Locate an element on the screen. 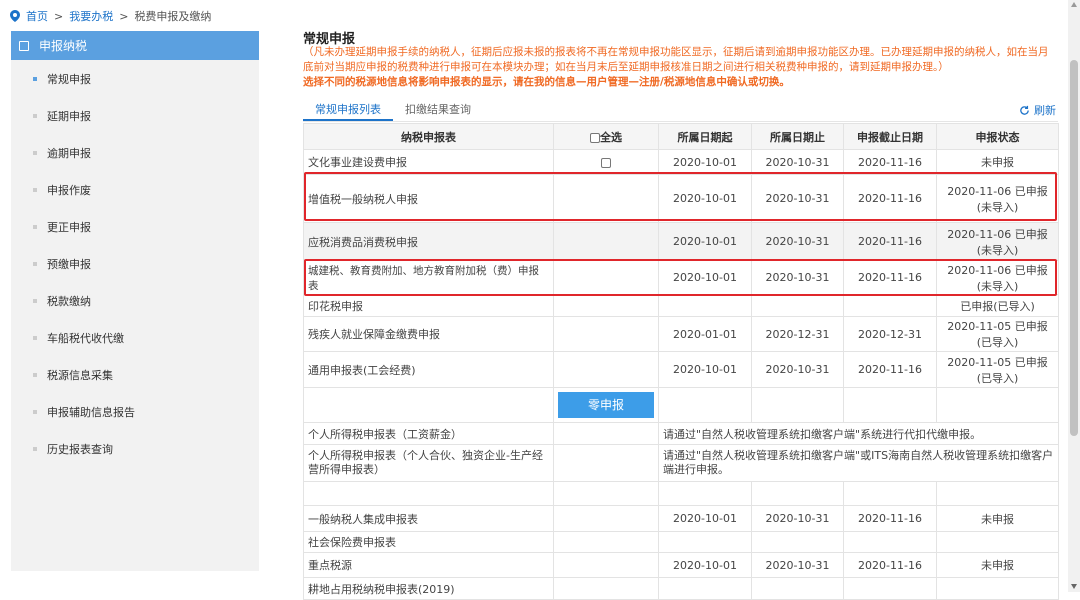 This screenshot has width=1080, height=600. table-row: 零申报 is located at coordinates (681, 405).